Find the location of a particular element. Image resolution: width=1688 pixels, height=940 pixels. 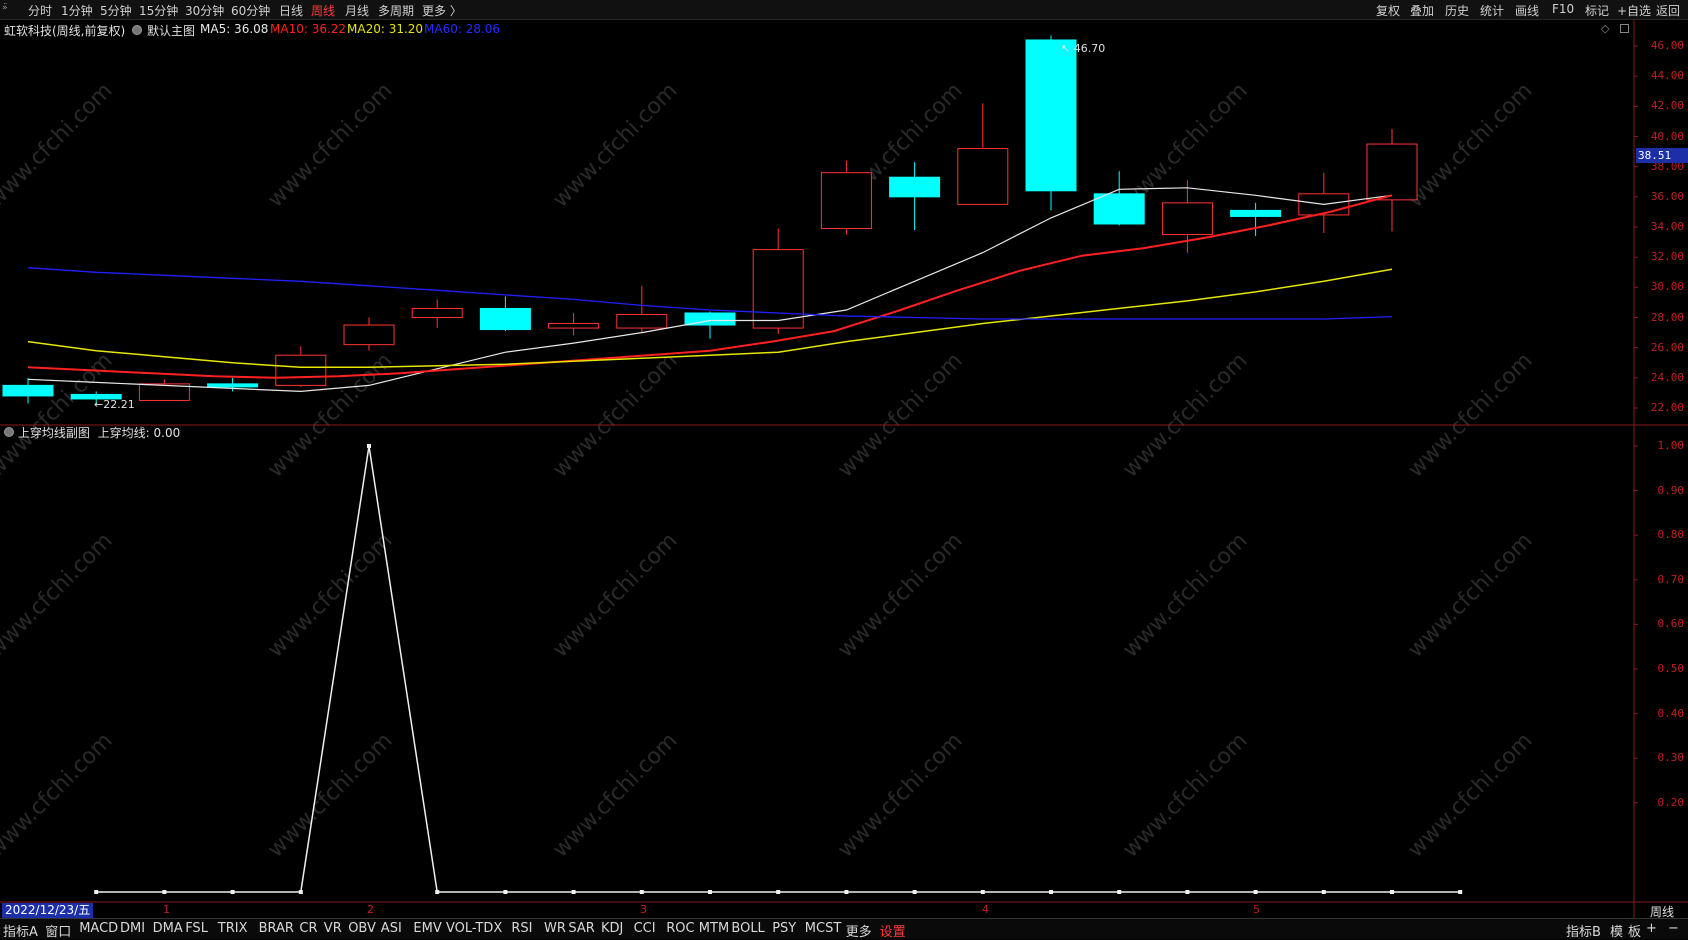

indicator-tab: ROC is located at coordinates (680, 928).